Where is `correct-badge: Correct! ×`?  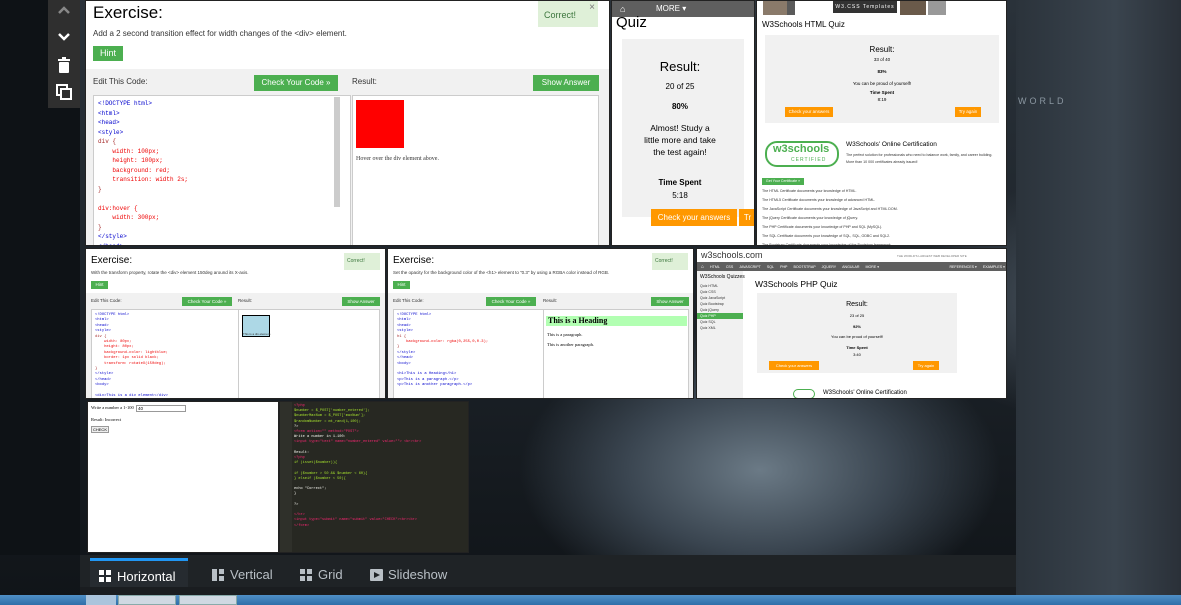 correct-badge: Correct! × is located at coordinates (568, 14).